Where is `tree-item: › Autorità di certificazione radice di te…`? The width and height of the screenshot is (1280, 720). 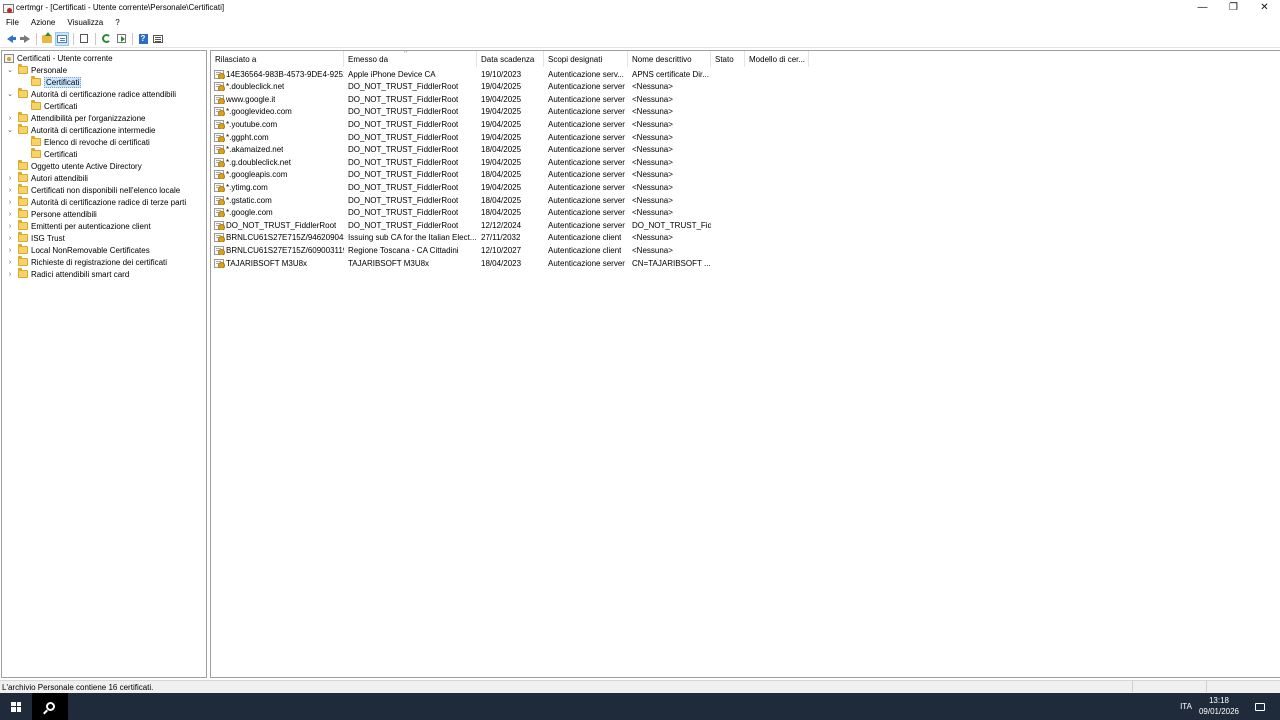
tree-item: › Autorità di certificazione radice di te… is located at coordinates (96, 202).